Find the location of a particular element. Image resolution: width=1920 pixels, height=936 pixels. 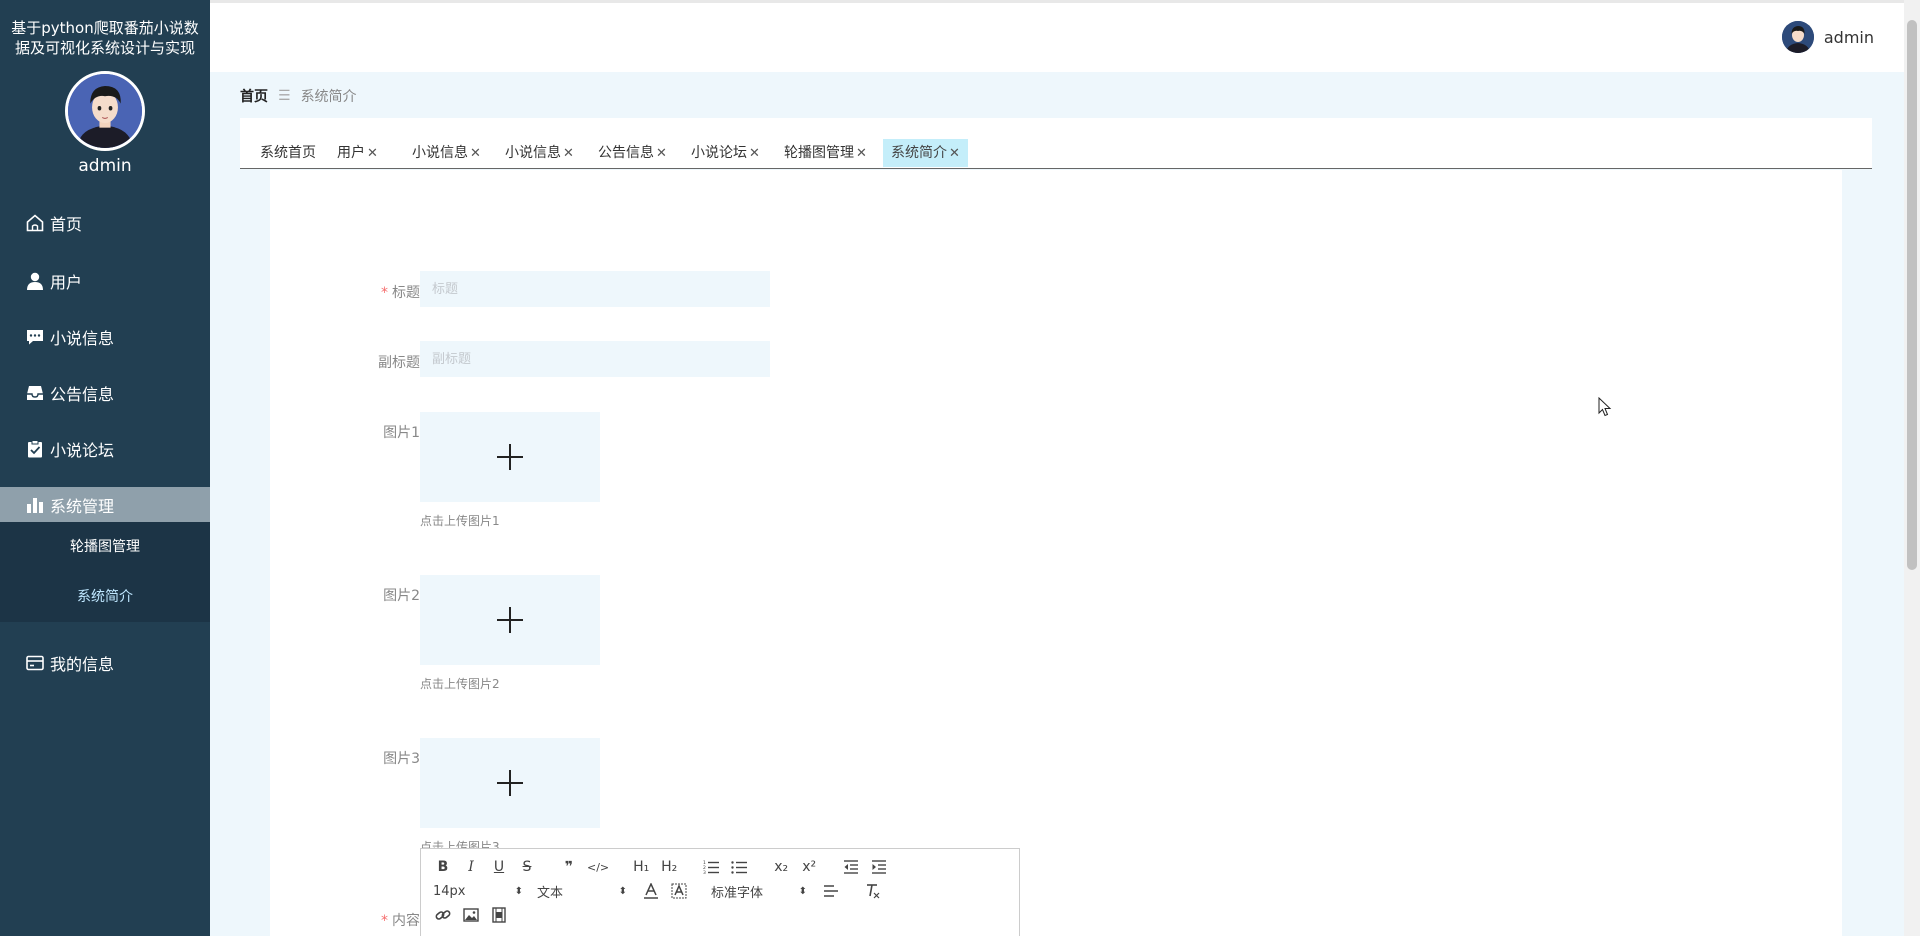

content-label: * 内容 is located at coordinates (345, 920).